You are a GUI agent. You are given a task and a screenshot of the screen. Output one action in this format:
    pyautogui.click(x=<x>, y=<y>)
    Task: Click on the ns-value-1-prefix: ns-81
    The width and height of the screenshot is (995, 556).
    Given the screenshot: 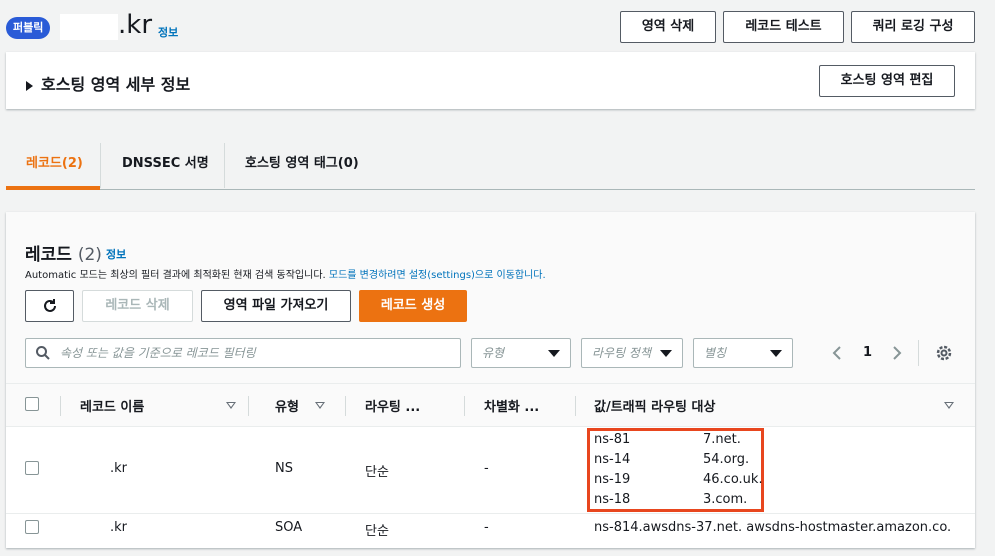 What is the action you would take?
    pyautogui.click(x=612, y=439)
    